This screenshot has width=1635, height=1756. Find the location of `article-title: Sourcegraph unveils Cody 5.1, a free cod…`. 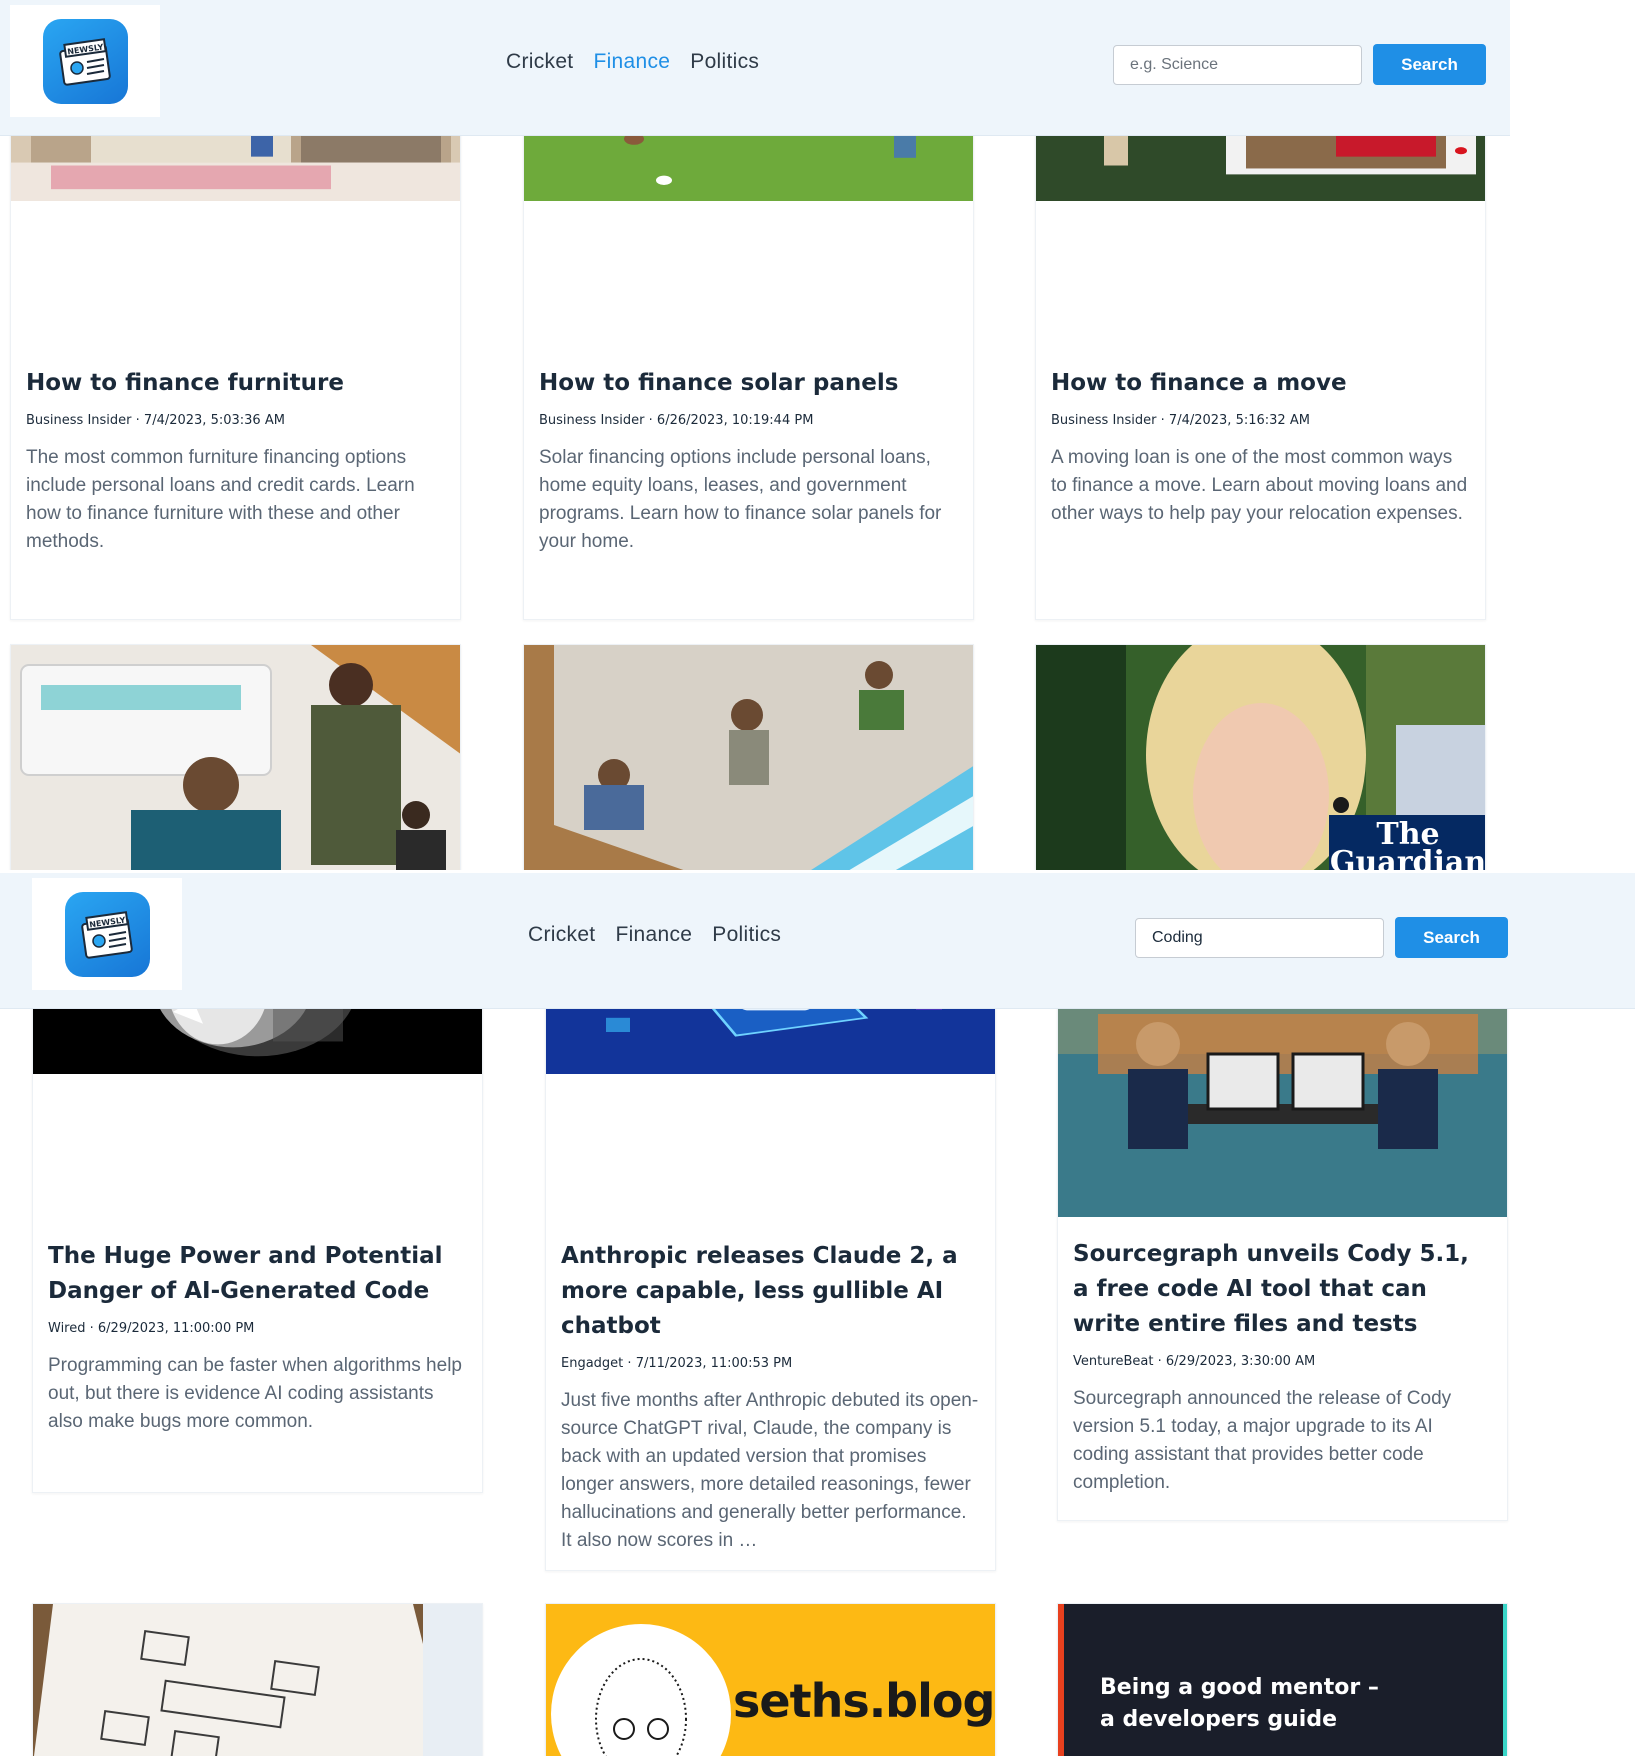

article-title: Sourcegraph unveils Cody 5.1, a free cod… is located at coordinates (1282, 1289).